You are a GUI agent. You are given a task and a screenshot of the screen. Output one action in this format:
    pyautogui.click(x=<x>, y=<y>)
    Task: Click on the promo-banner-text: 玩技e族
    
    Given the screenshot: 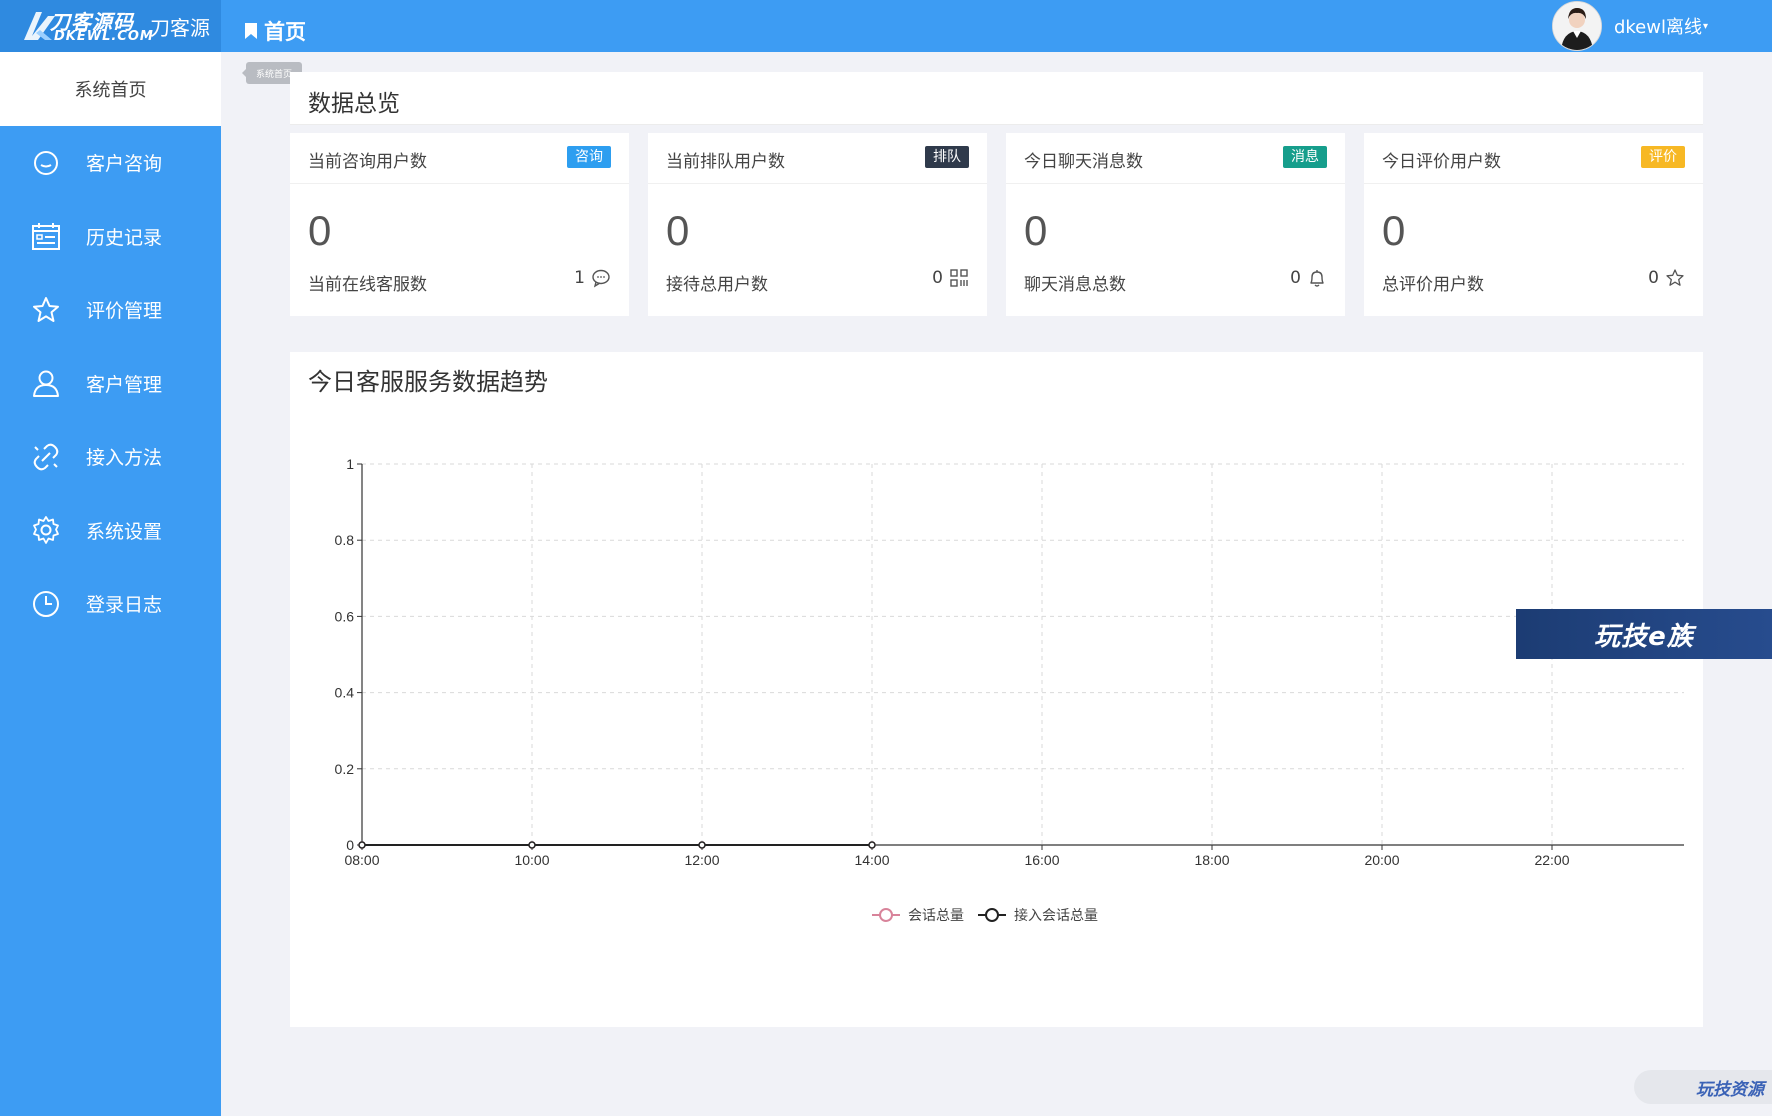 What is the action you would take?
    pyautogui.click(x=1644, y=636)
    